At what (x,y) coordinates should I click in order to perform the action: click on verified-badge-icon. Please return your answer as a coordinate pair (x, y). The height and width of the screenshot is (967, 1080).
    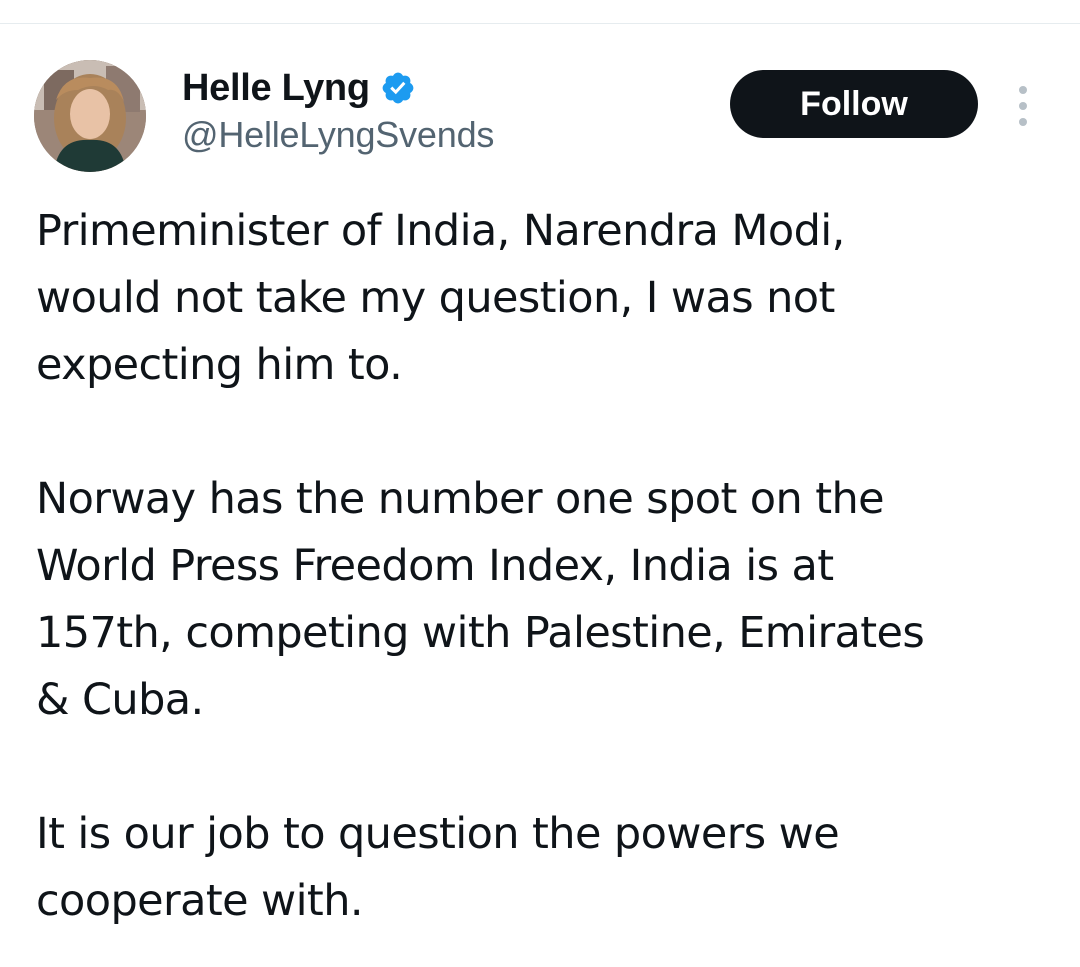
    Looking at the image, I should click on (398, 88).